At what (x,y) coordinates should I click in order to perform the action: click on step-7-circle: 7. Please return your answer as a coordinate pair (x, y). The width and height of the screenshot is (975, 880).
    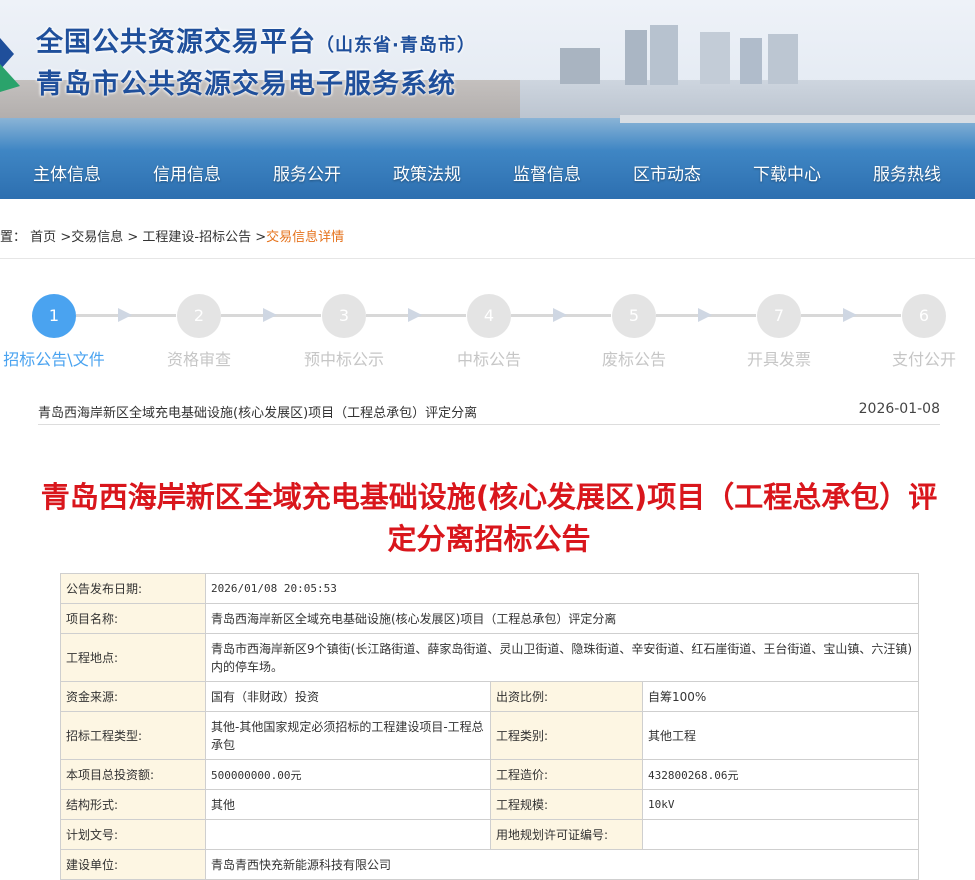
    Looking at the image, I should click on (779, 316).